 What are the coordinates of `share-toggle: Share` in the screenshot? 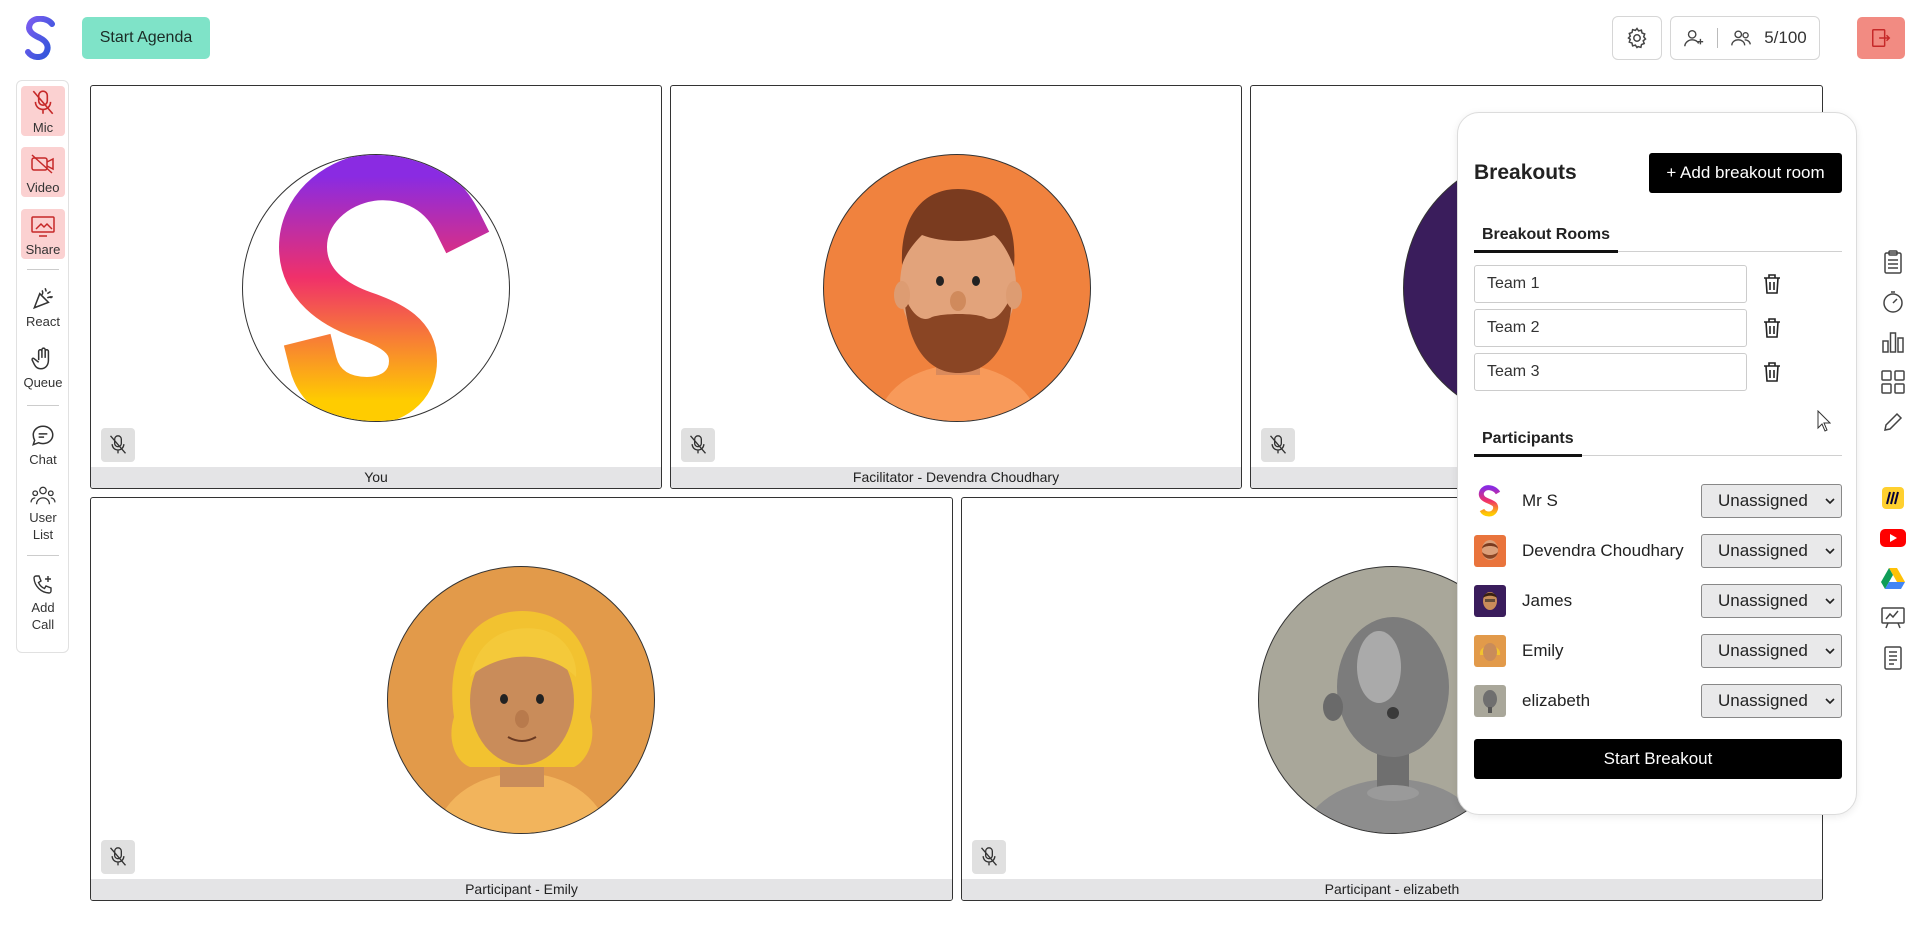 It's located at (43, 234).